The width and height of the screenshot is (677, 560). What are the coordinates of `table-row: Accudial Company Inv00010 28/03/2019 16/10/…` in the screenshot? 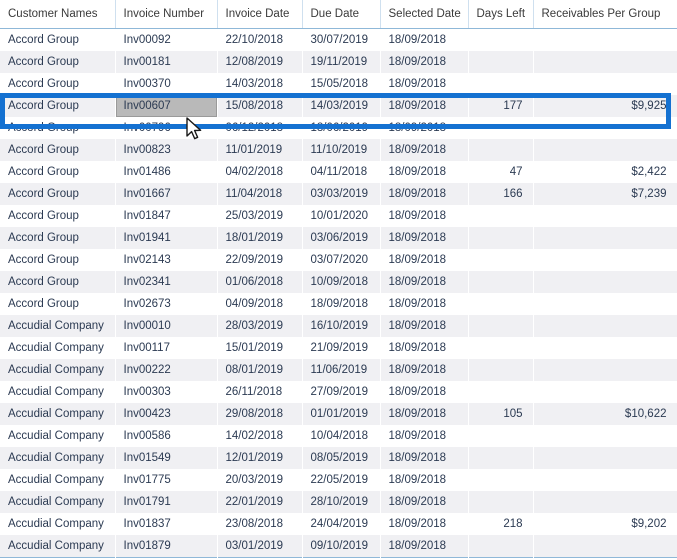 It's located at (338, 326).